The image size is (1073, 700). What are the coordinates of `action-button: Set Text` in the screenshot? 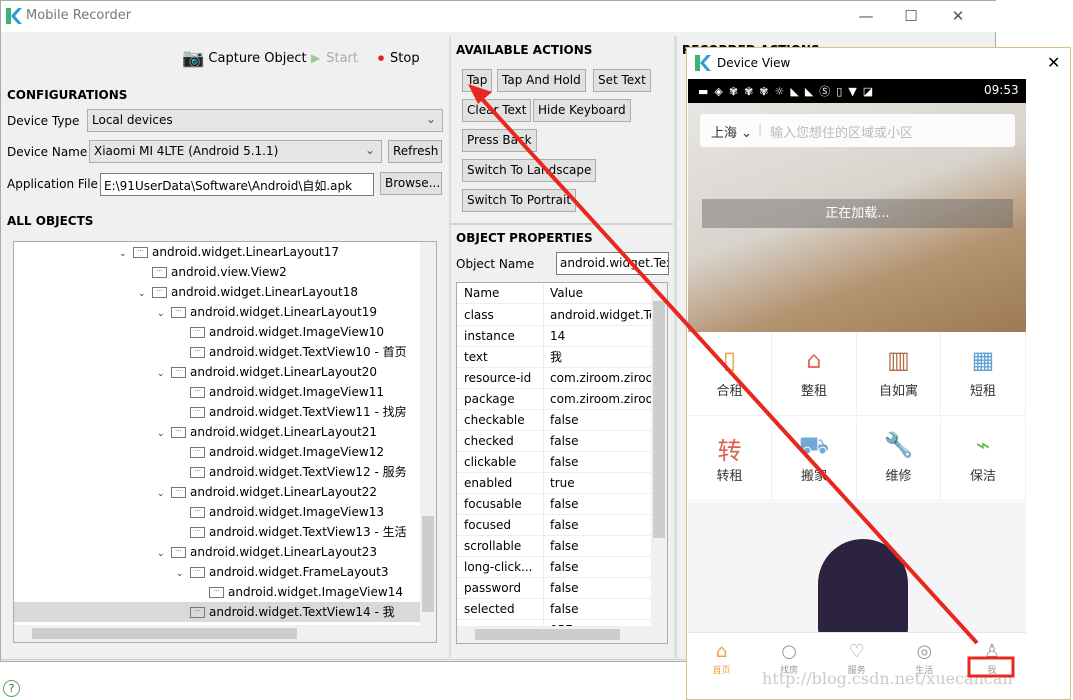 It's located at (622, 80).